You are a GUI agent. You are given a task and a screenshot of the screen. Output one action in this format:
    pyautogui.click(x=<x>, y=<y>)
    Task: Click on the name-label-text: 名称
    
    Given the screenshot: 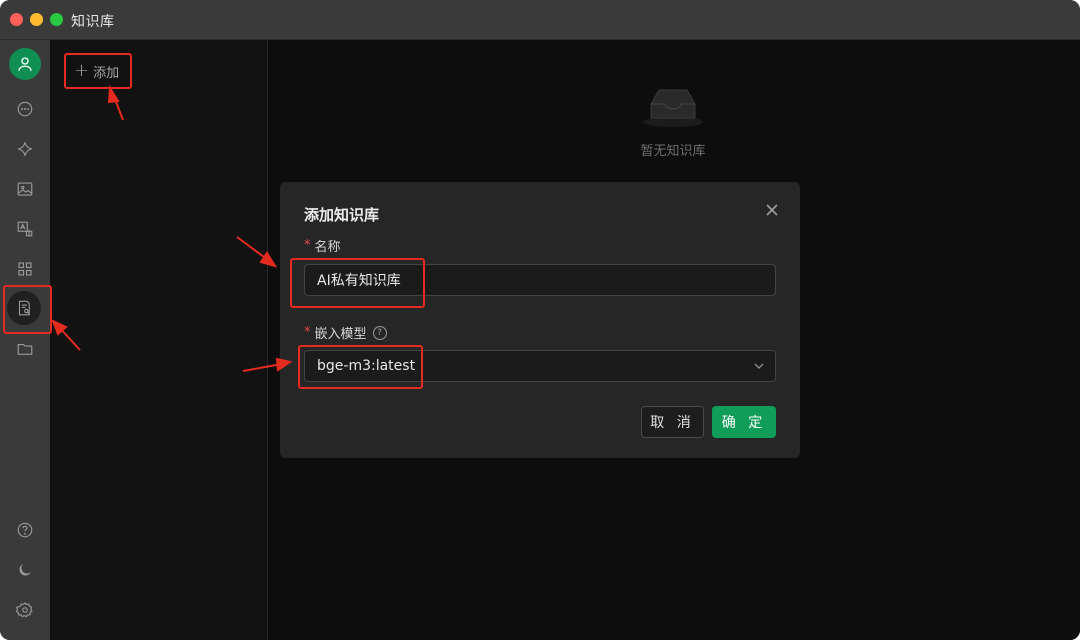 What is the action you would take?
    pyautogui.click(x=327, y=247)
    